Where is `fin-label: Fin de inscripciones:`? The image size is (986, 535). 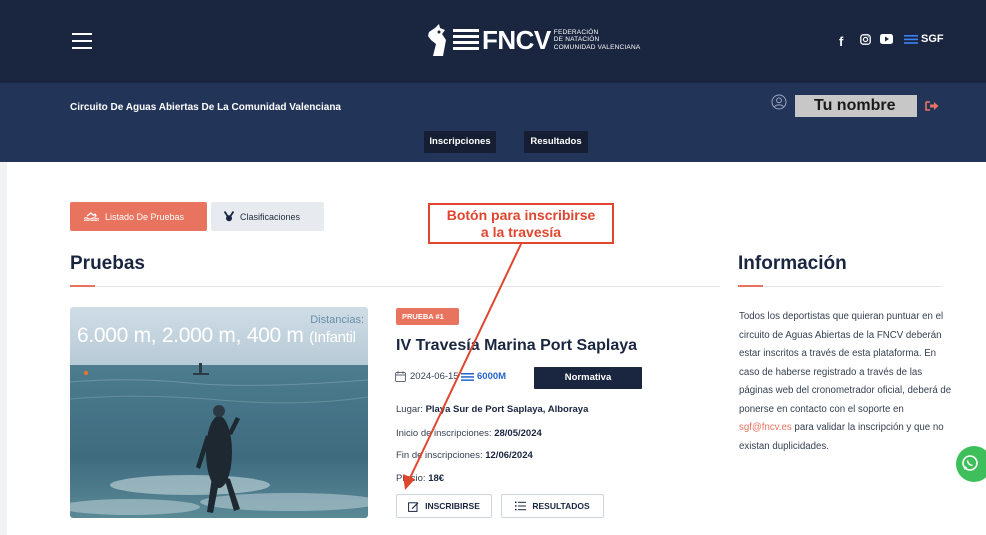 fin-label: Fin de inscripciones: is located at coordinates (441, 455).